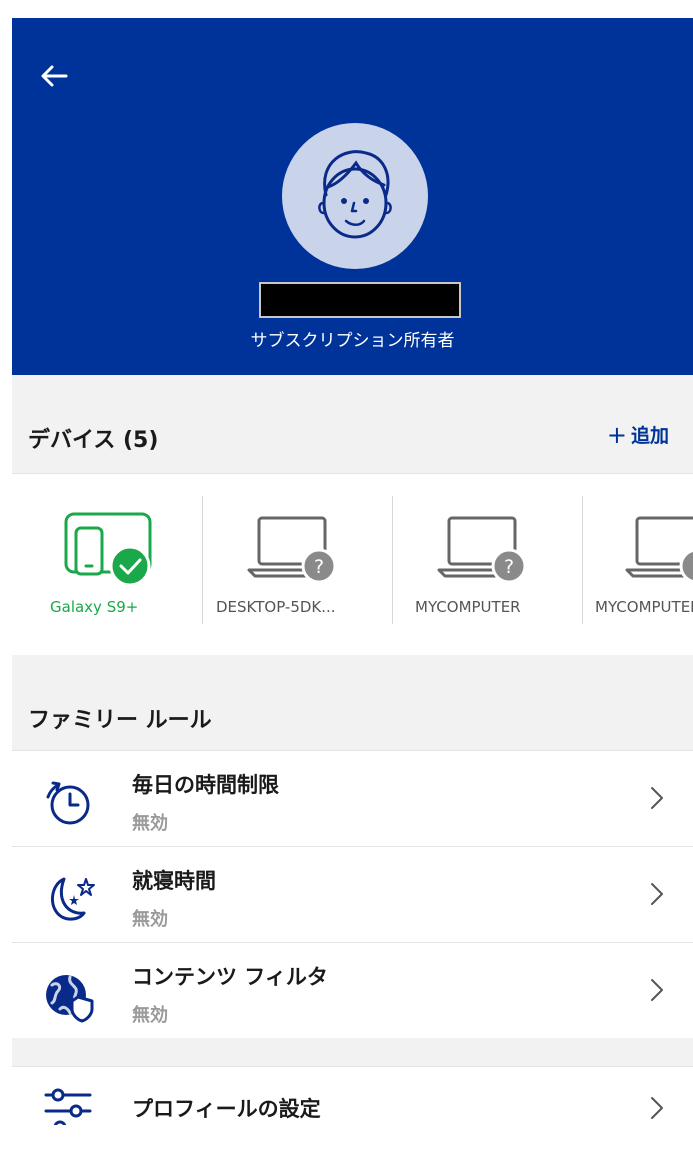 The height and width of the screenshot is (1153, 693). I want to click on devices-title: デバイス (5), so click(93, 440).